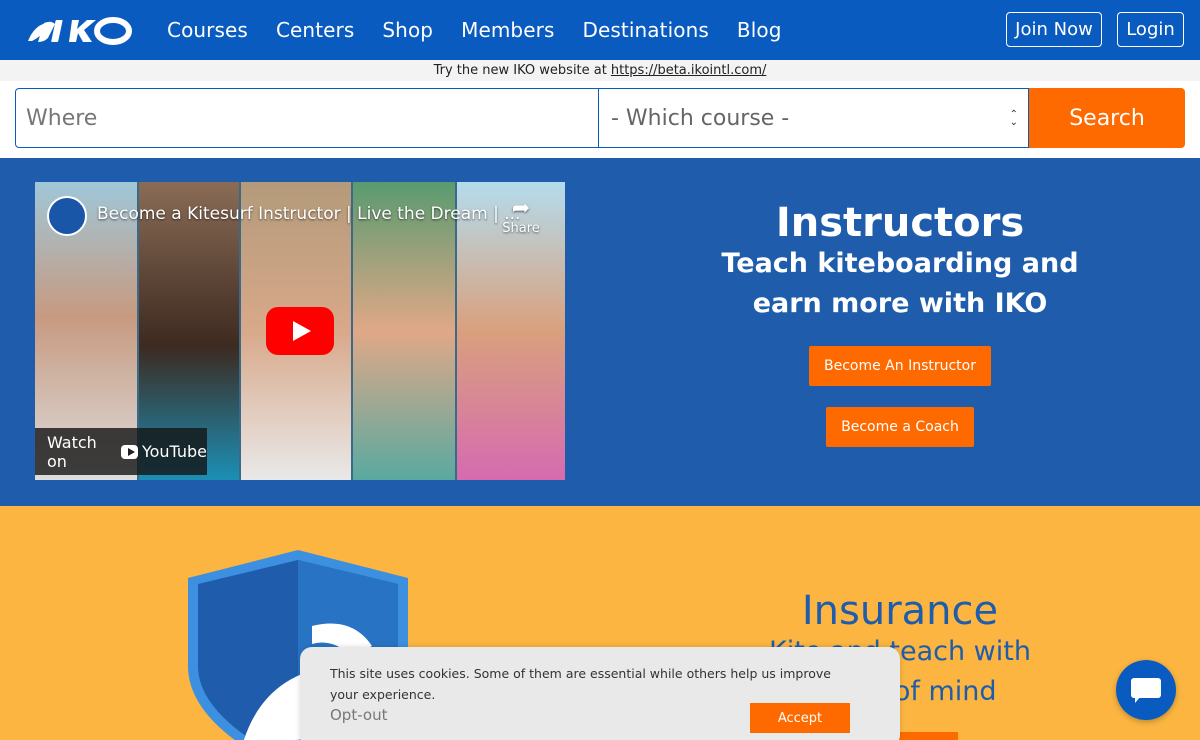 This screenshot has width=1200, height=740. I want to click on youtube-icon, so click(129, 451).